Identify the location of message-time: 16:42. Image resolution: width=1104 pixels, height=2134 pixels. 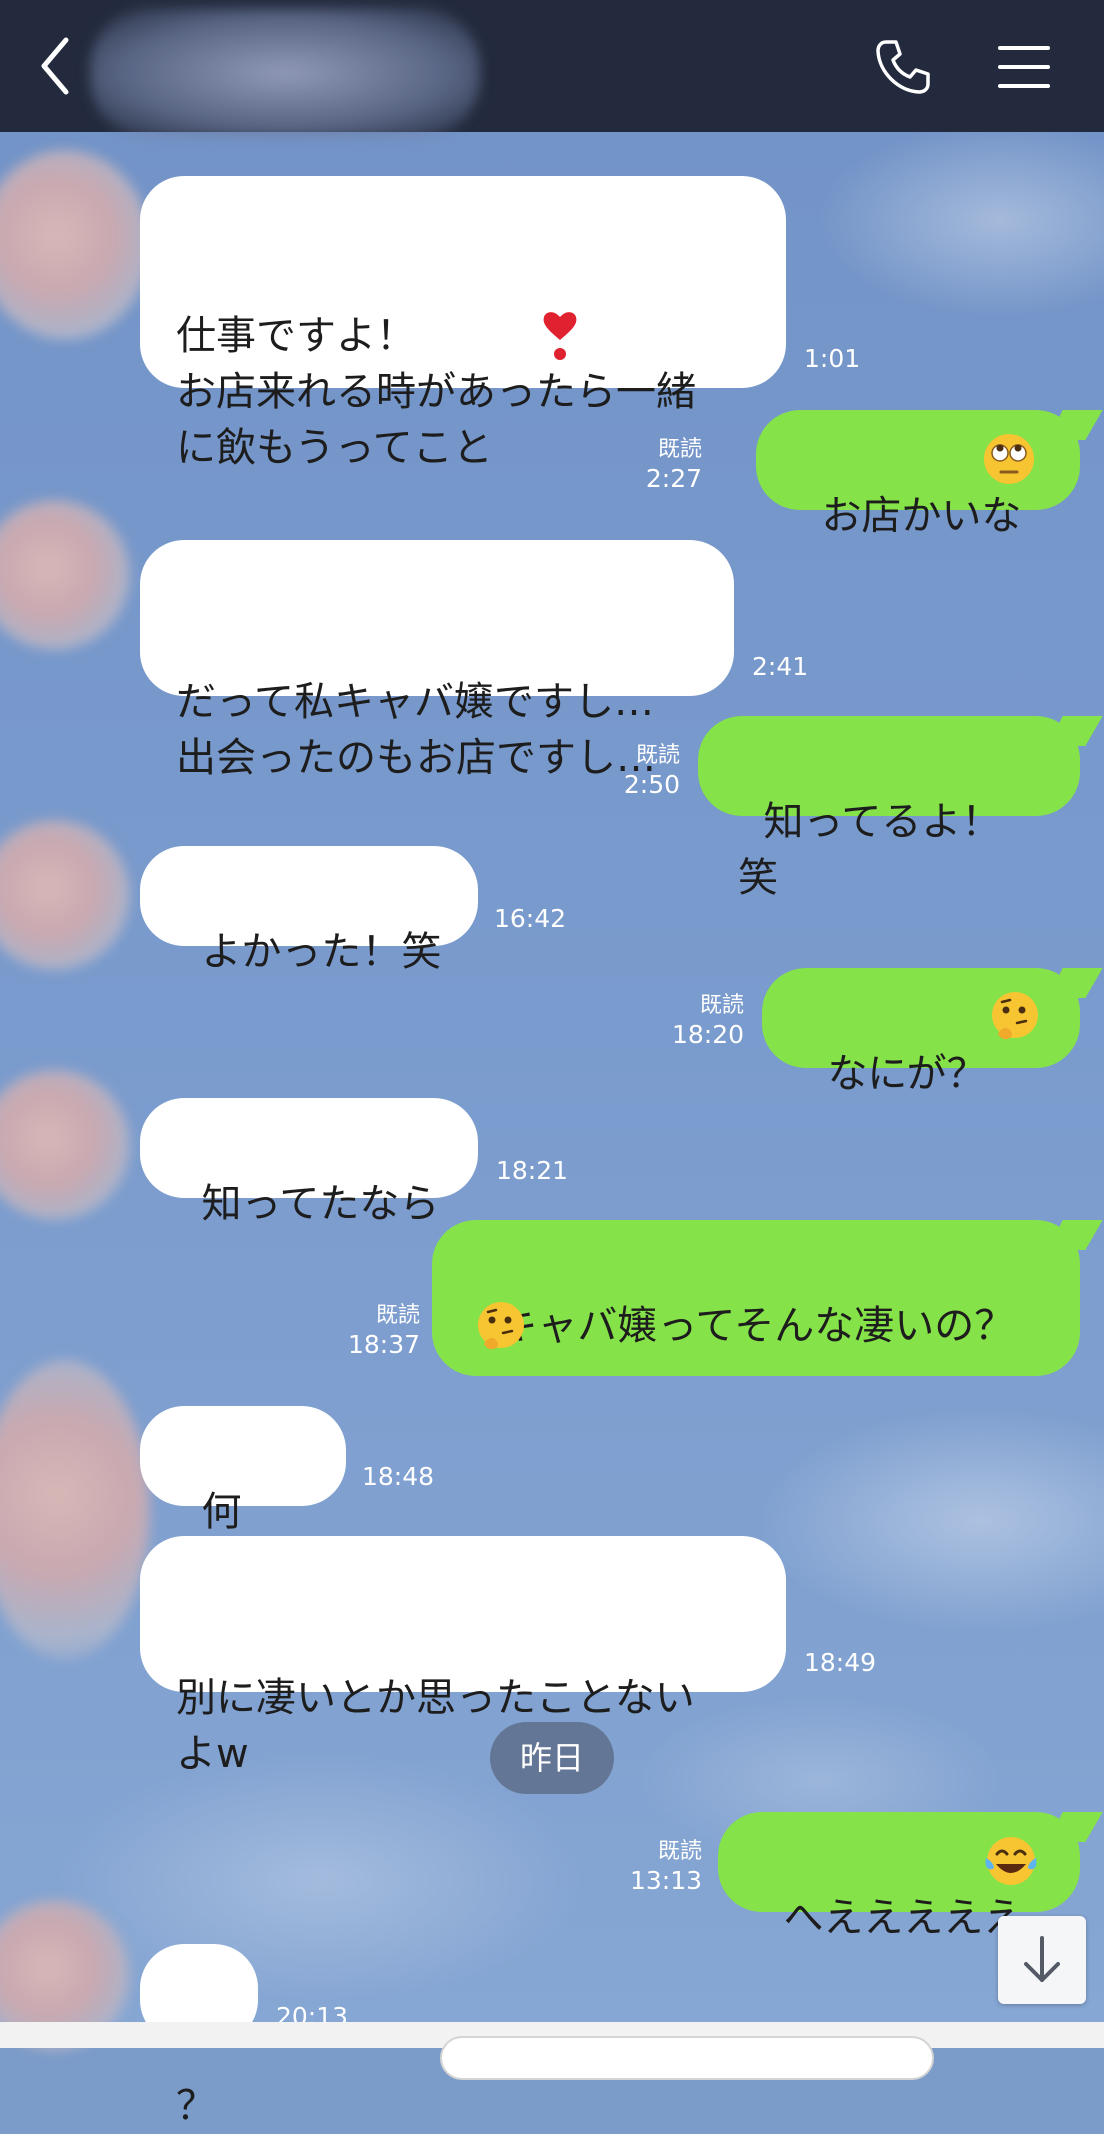
(530, 918).